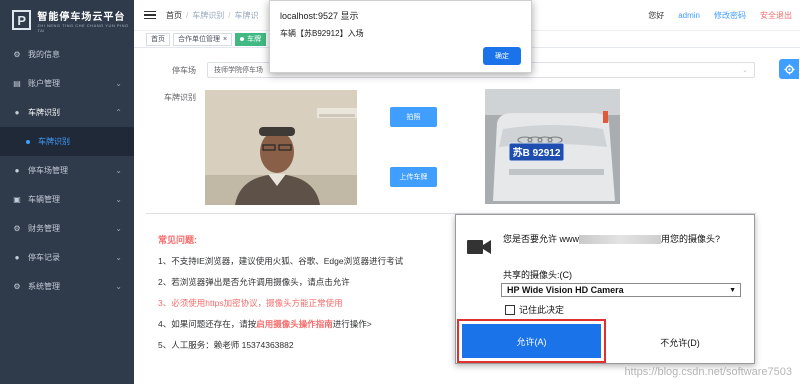  Describe the element at coordinates (250, 303) in the screenshot. I see `faq-item-warning: 3、必须使用https加密协议，摄像头方能正常使用` at that location.